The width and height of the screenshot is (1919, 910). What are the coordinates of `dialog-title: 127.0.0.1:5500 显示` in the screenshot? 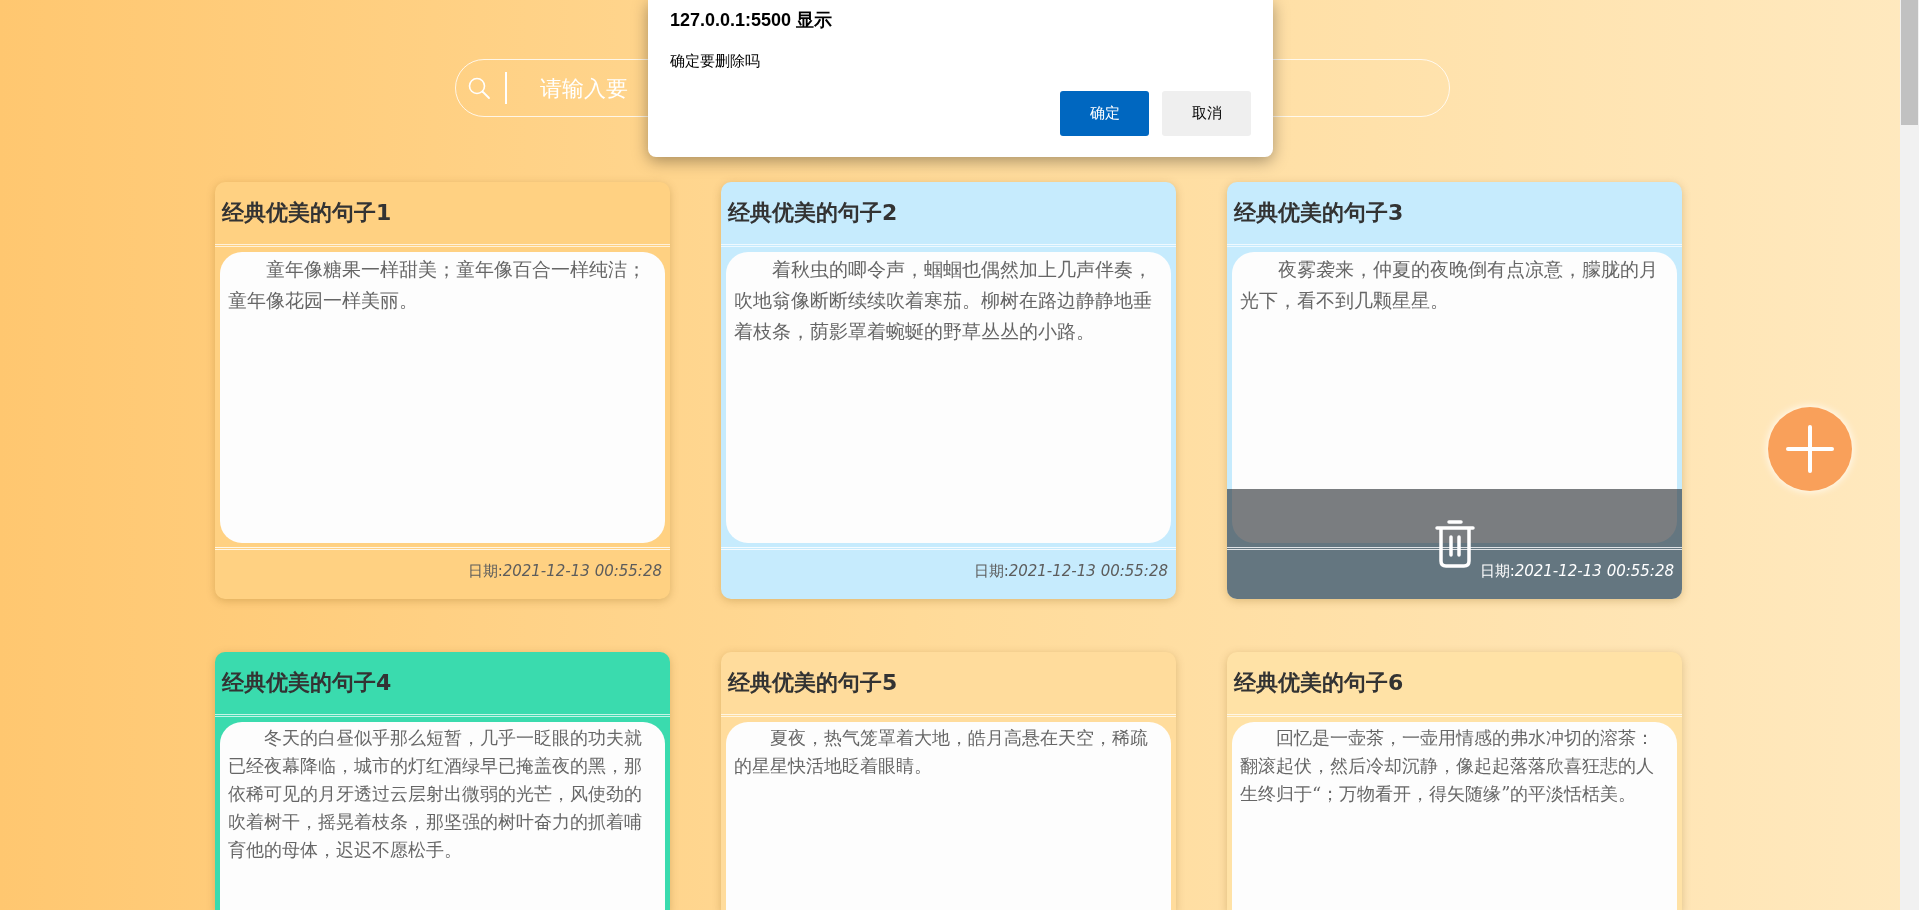 It's located at (752, 20).